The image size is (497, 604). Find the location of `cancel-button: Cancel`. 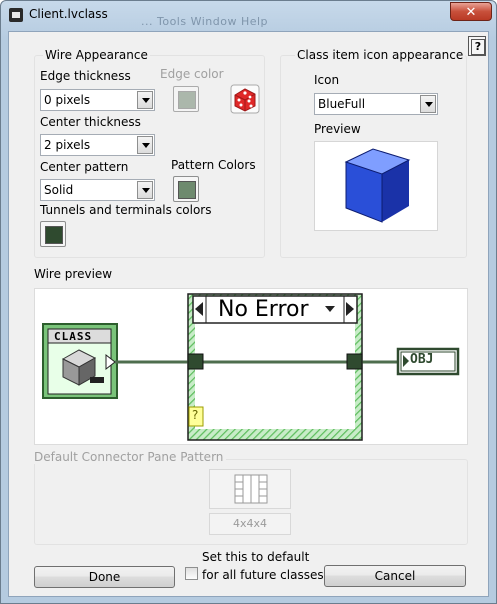

cancel-button: Cancel is located at coordinates (395, 576).